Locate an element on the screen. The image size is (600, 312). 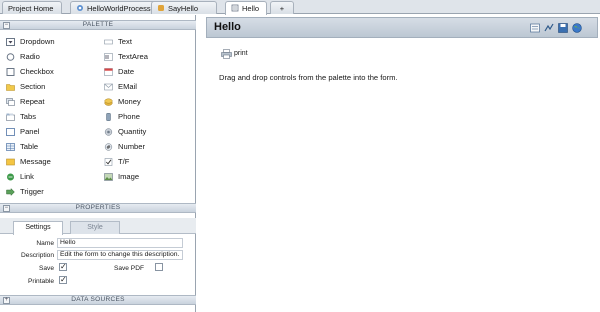
phone-icon is located at coordinates (108, 117).